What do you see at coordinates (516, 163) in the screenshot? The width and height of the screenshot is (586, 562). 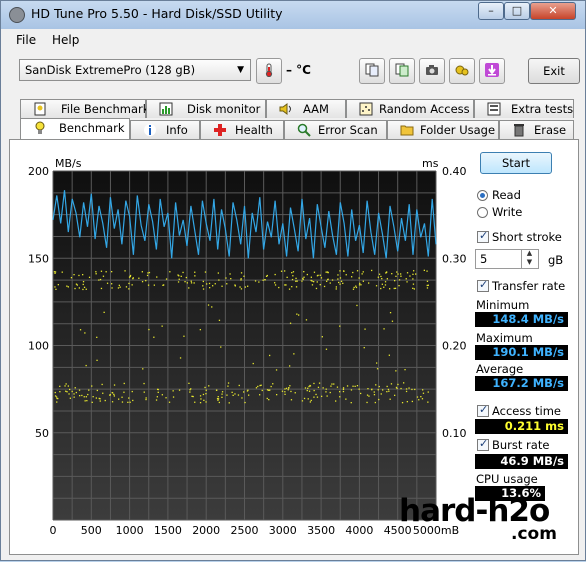 I see `start-button: Start` at bounding box center [516, 163].